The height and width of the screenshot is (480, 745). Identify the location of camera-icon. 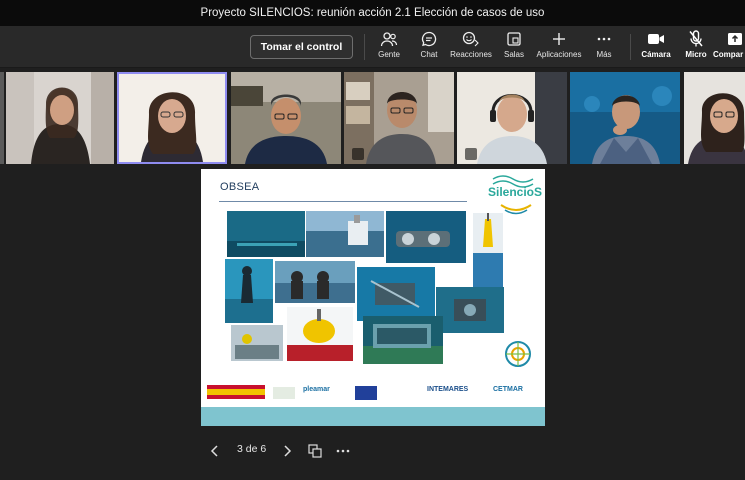
(656, 39).